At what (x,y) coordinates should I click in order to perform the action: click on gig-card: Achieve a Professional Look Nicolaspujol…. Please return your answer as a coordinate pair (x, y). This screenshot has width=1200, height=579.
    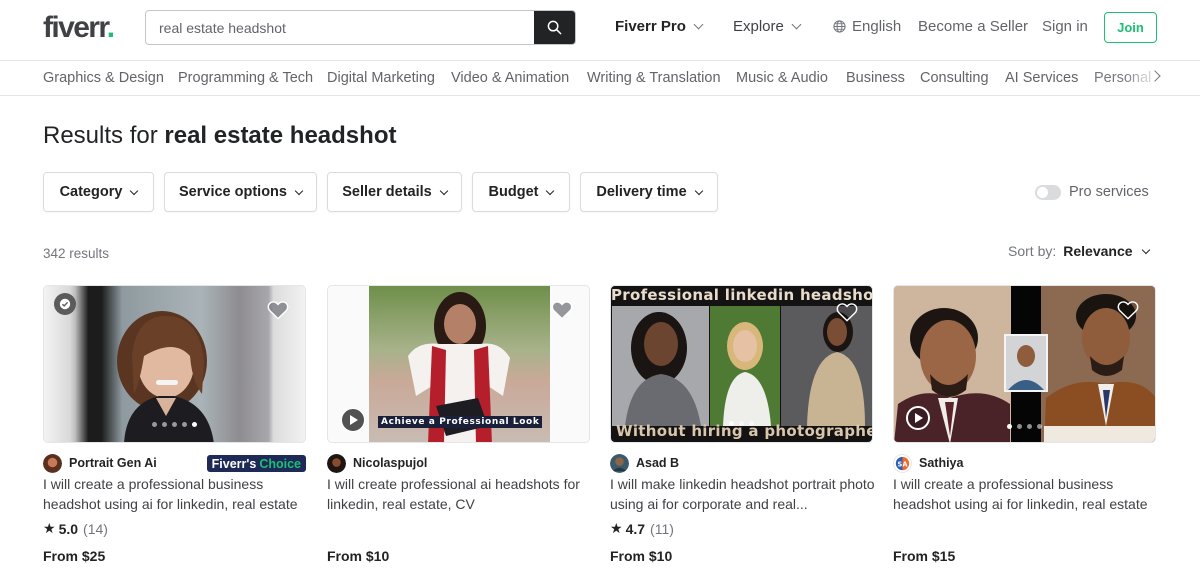
    Looking at the image, I should click on (458, 424).